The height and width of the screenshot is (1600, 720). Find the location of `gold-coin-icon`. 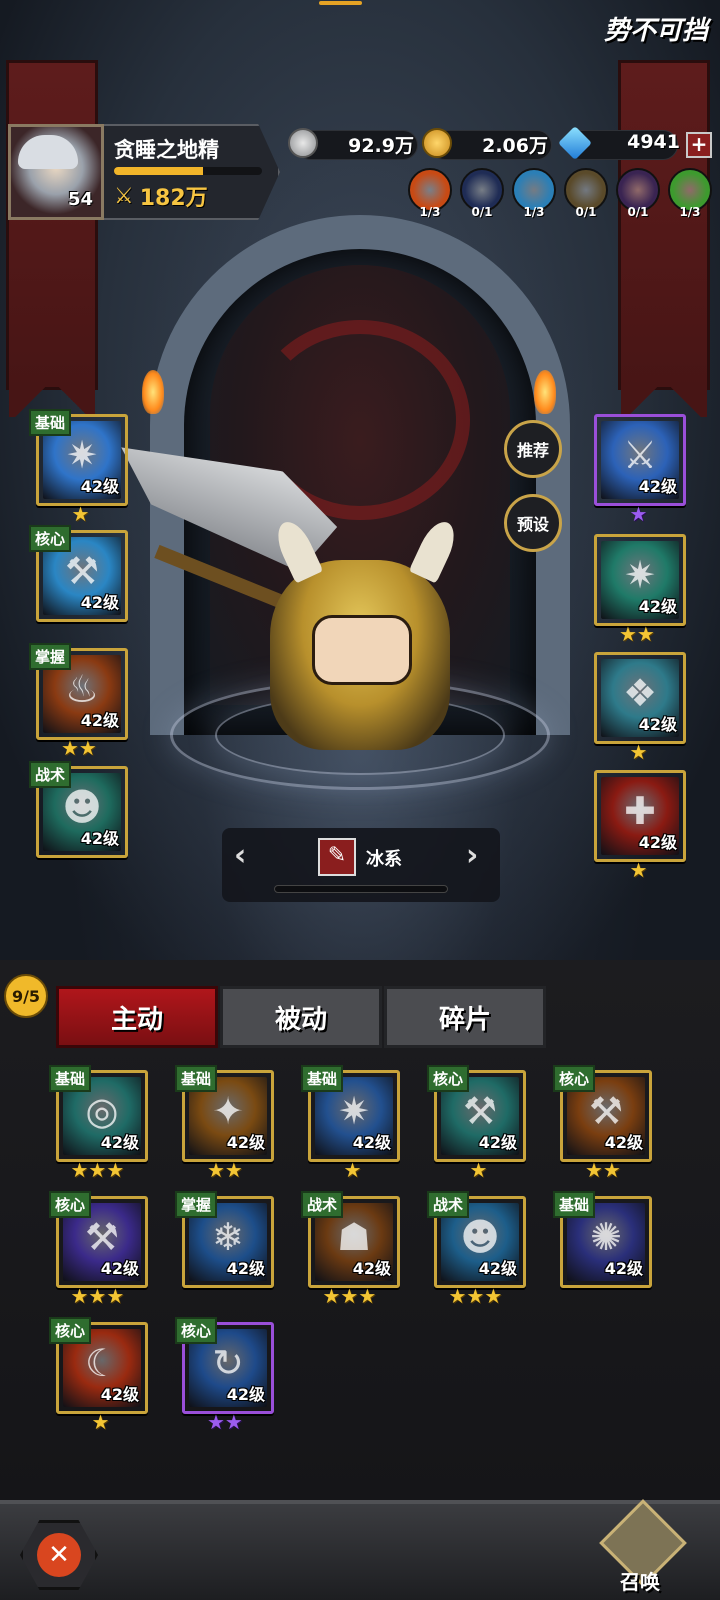

gold-coin-icon is located at coordinates (437, 143).